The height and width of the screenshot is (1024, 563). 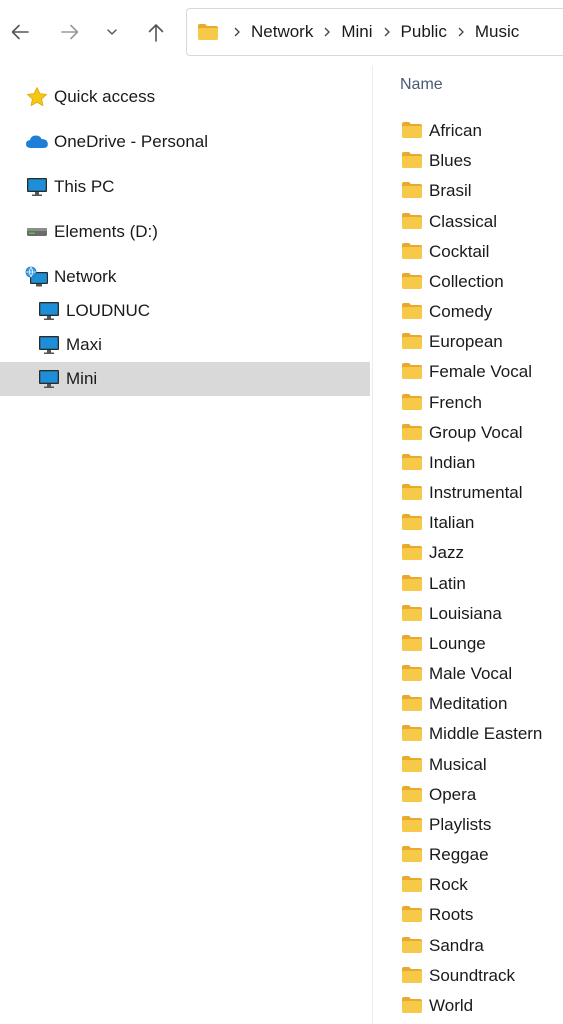 I want to click on chevron-down-icon, so click(x=112, y=32).